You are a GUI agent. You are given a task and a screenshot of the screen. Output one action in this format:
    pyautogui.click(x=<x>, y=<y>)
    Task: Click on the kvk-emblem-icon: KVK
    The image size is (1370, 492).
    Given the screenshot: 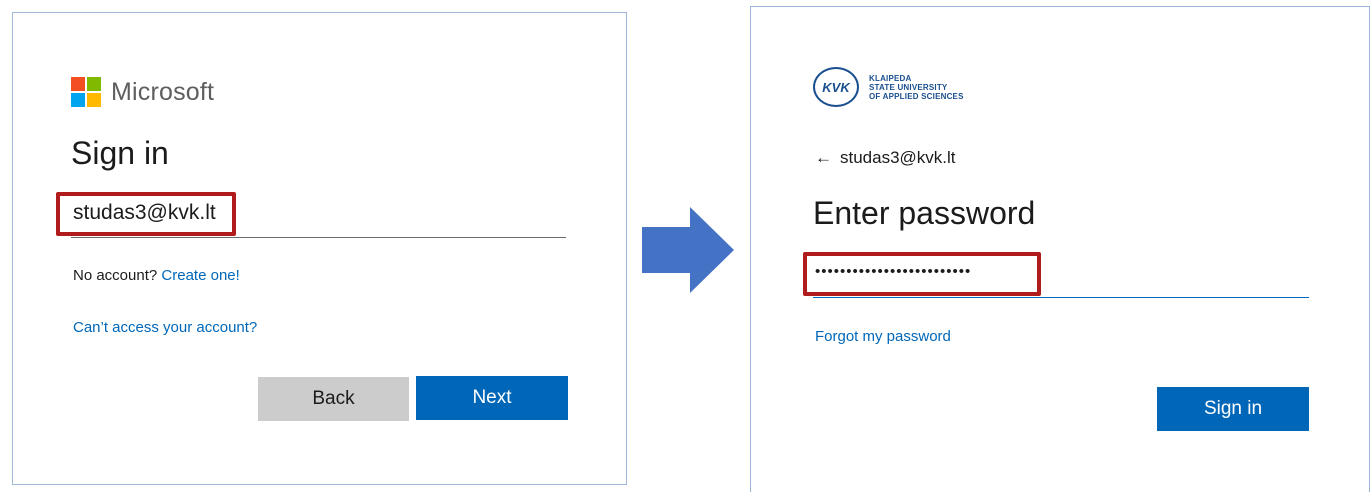 What is the action you would take?
    pyautogui.click(x=836, y=87)
    